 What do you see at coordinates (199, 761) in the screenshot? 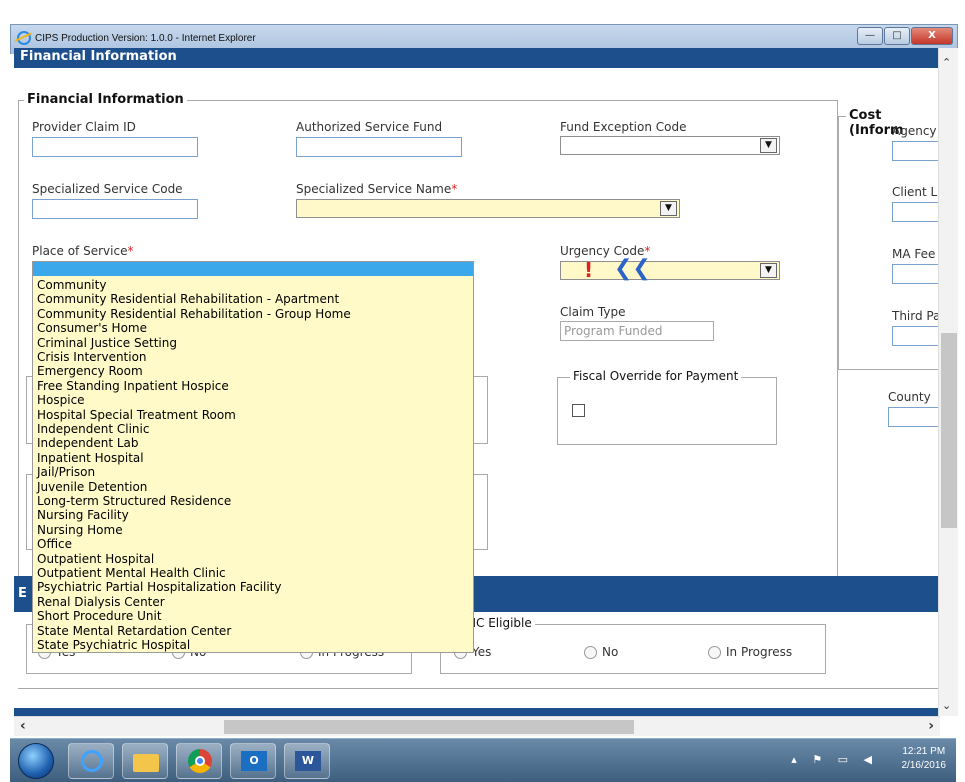
I see `chrome-icon` at bounding box center [199, 761].